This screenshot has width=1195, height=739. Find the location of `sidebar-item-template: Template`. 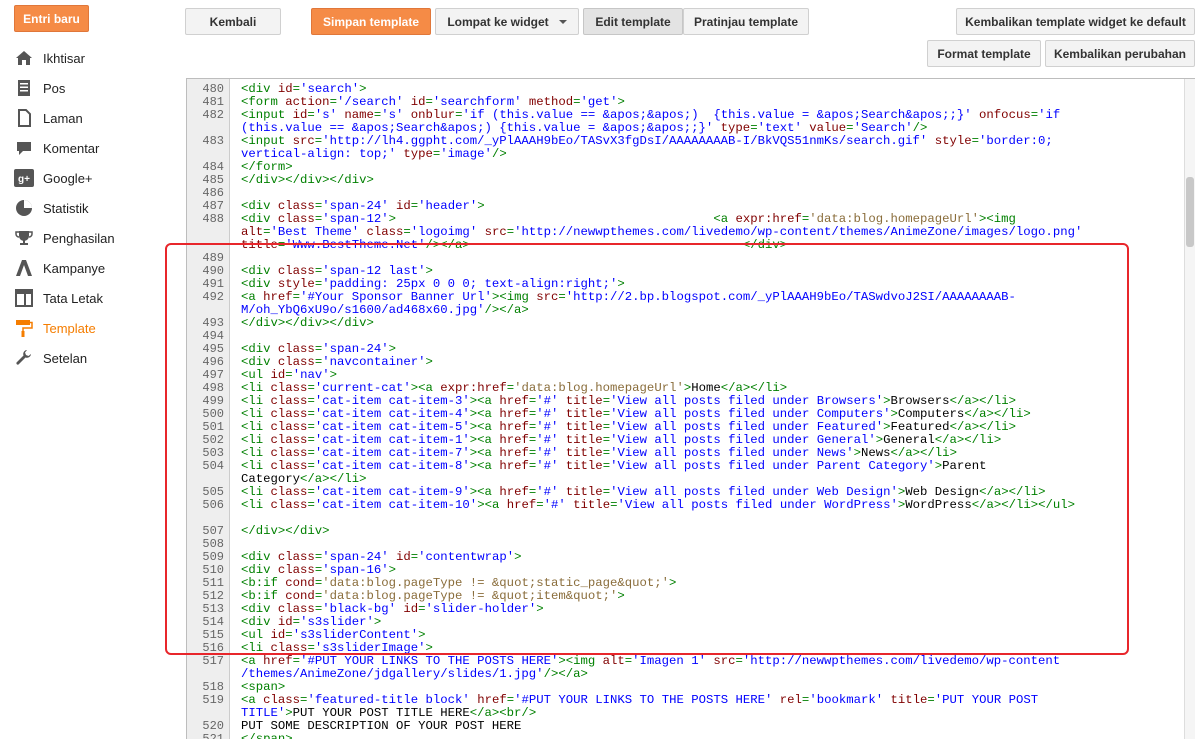

sidebar-item-template: Template is located at coordinates (55, 328).